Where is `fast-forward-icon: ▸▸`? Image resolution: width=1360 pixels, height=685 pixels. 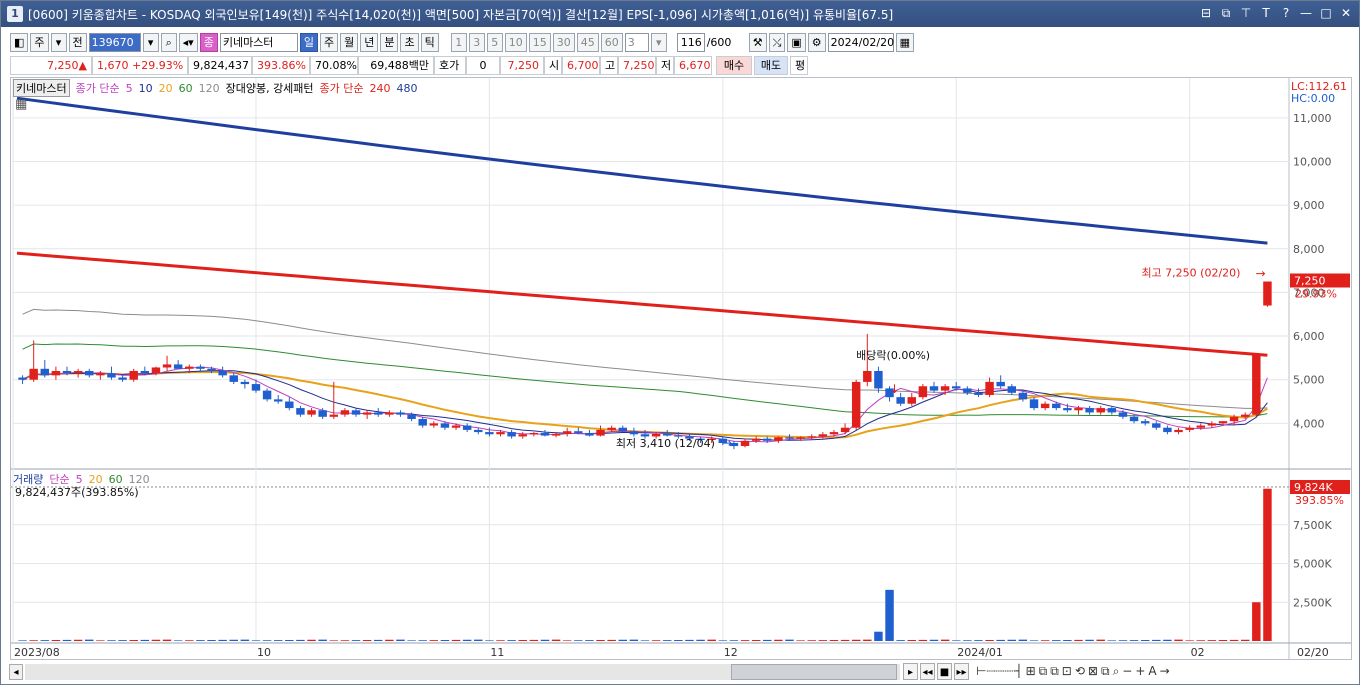
fast-forward-icon: ▸▸ is located at coordinates (961, 671).